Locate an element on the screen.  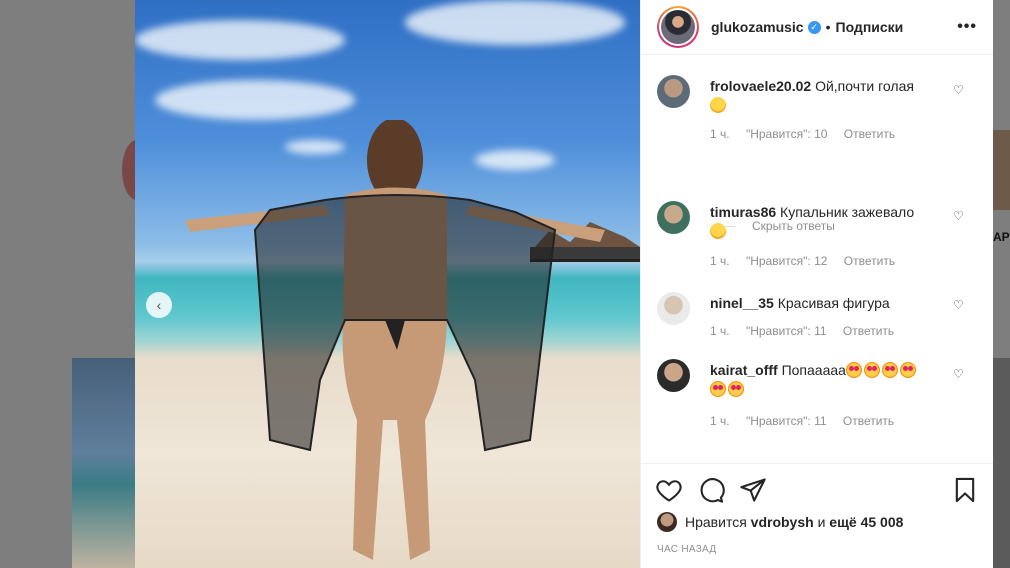
likes-prefix: Нравится is located at coordinates (716, 522).